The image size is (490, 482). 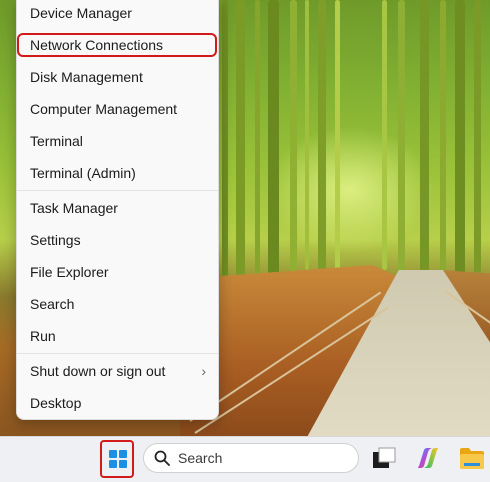 I want to click on task-view-icon, so click(x=384, y=458).